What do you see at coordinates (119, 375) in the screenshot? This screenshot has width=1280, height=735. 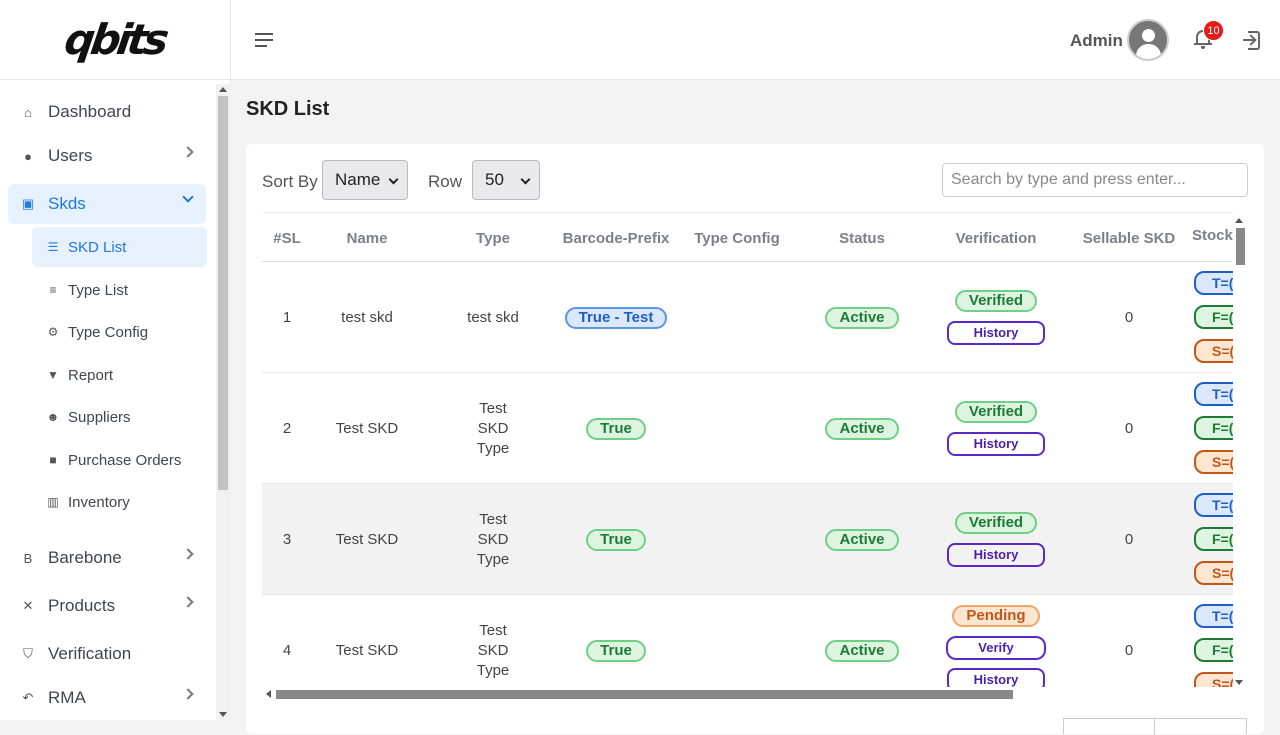 I see `sidebar-subitem-report: ▼ Report` at bounding box center [119, 375].